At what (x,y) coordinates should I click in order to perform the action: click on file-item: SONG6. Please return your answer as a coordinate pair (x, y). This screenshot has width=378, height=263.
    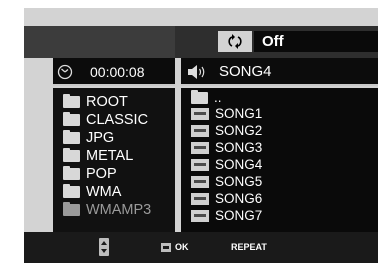
    Looking at the image, I should click on (226, 199).